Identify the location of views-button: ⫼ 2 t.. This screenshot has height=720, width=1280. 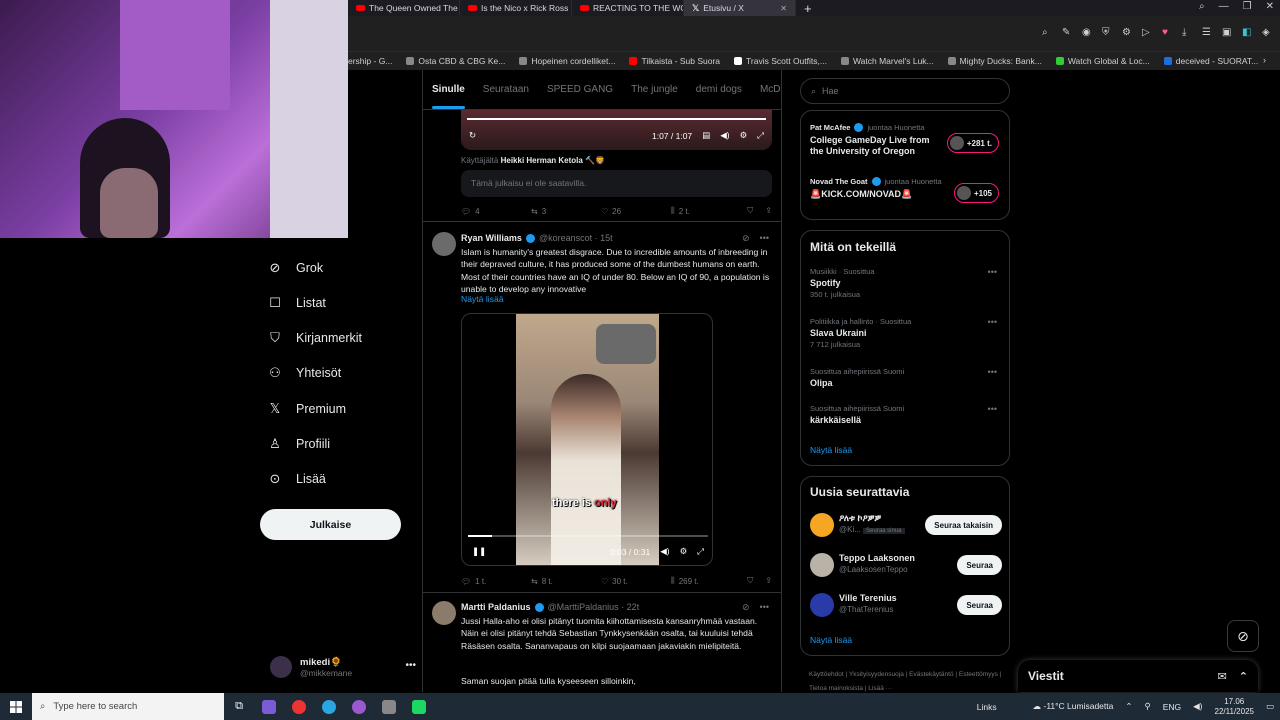
(706, 211).